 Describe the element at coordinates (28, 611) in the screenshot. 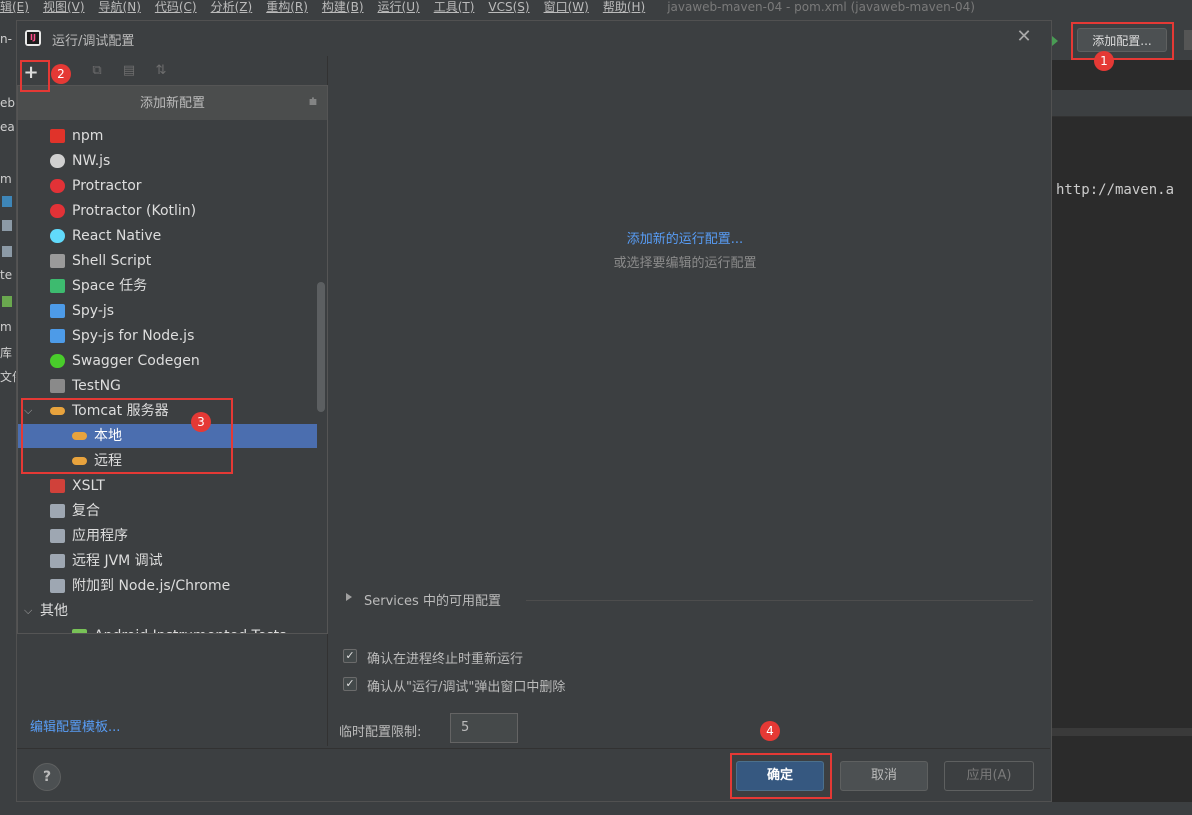

I see `chevron-down-icon: ⌵` at that location.